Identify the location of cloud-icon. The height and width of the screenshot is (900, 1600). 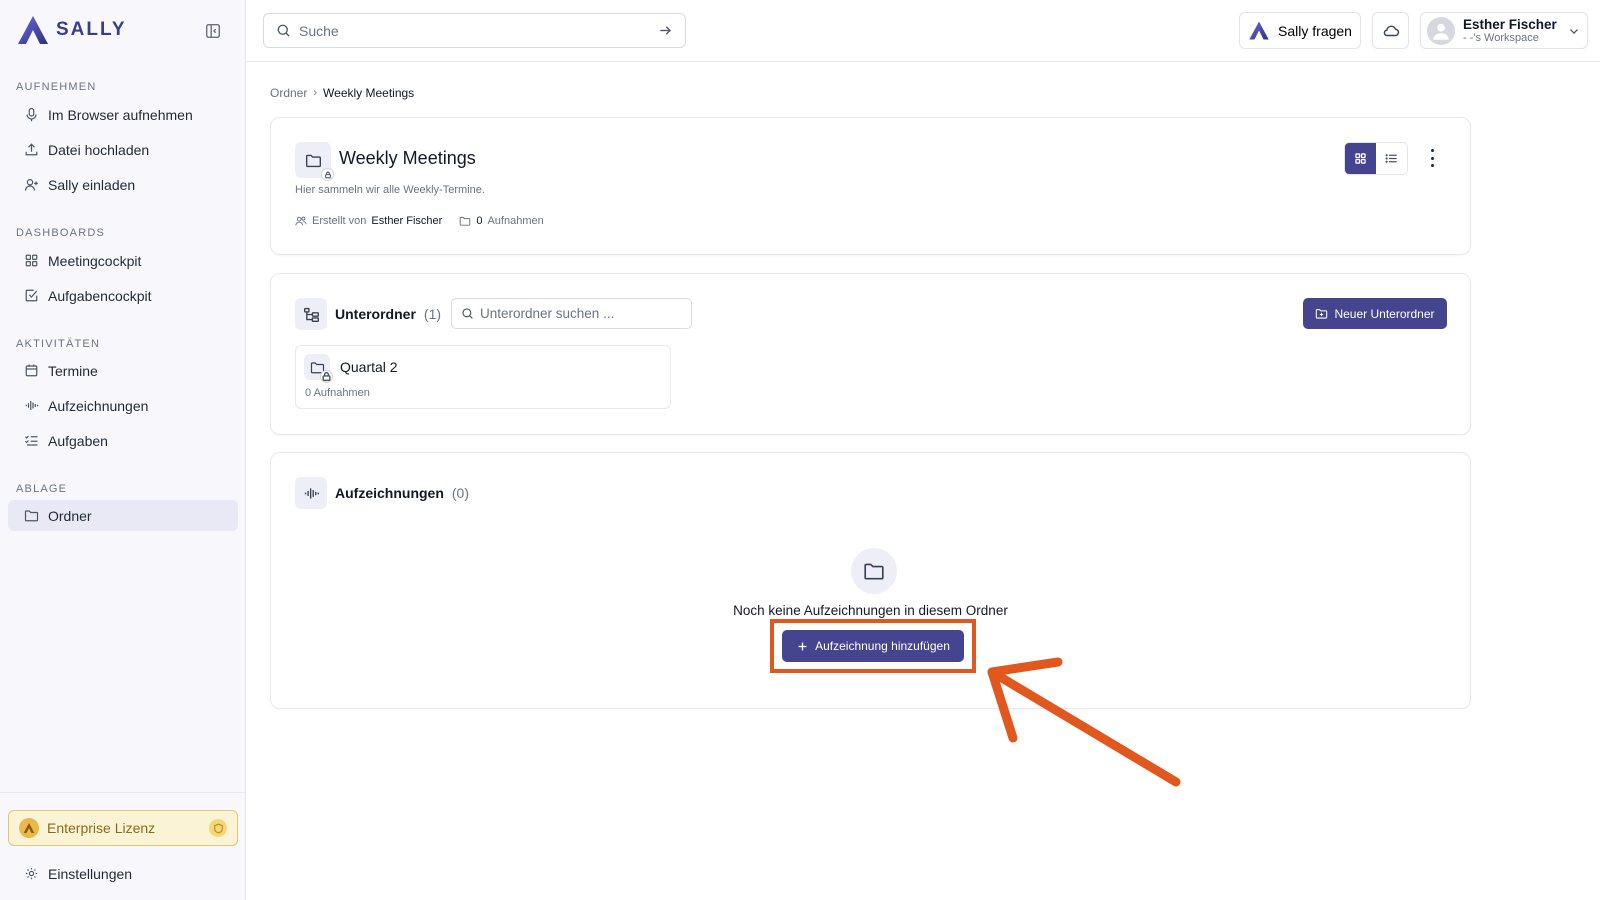
(1391, 30).